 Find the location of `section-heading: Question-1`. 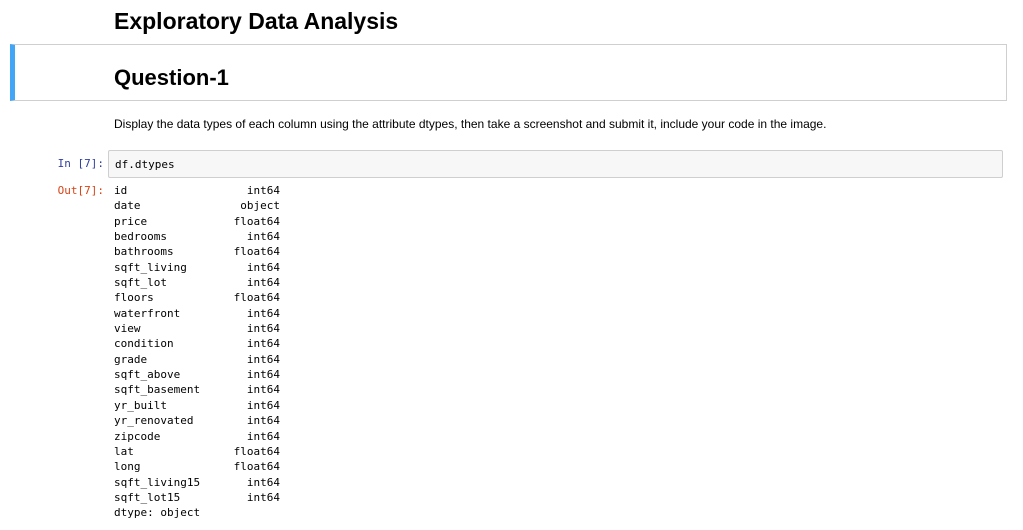

section-heading: Question-1 is located at coordinates (171, 77).